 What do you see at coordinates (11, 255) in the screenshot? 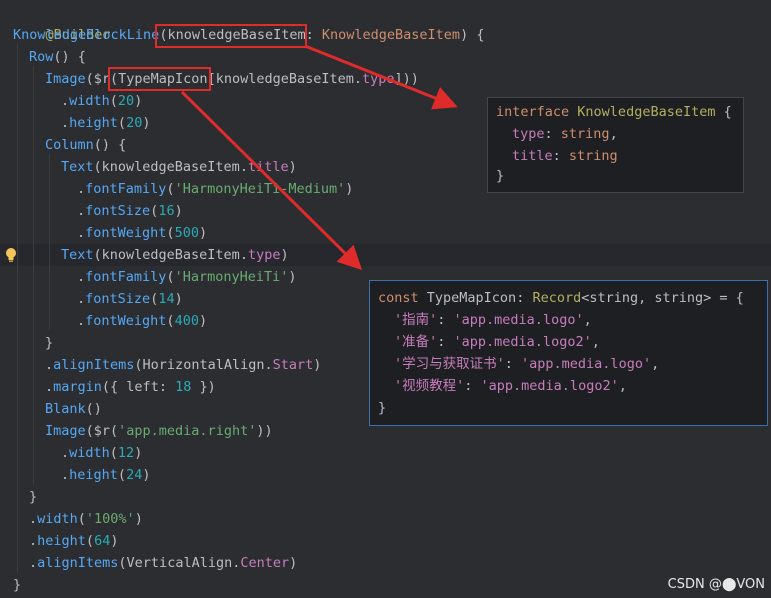
I see `lightbulb-icon` at bounding box center [11, 255].